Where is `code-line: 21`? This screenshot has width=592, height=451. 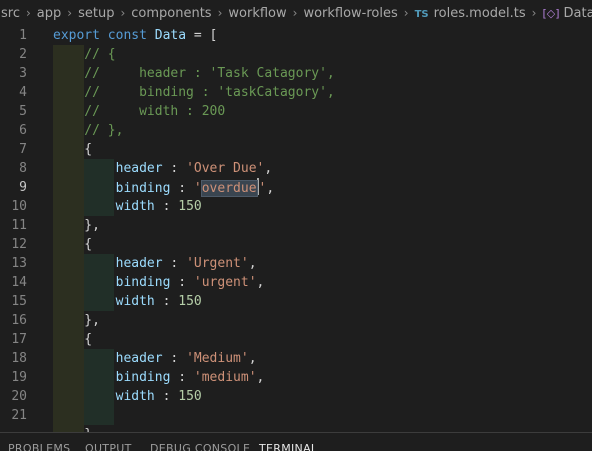 code-line: 21 is located at coordinates (296, 415).